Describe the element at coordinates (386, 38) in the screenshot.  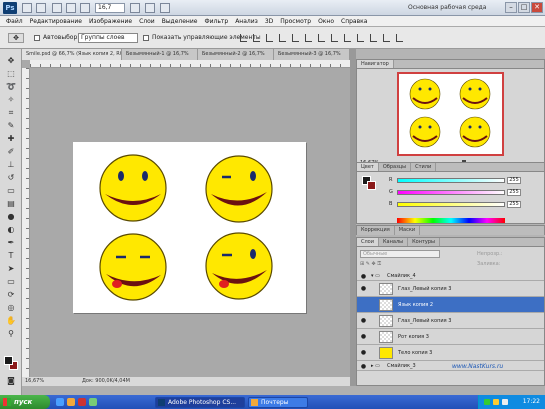
I see `distribute-right-icon` at that location.